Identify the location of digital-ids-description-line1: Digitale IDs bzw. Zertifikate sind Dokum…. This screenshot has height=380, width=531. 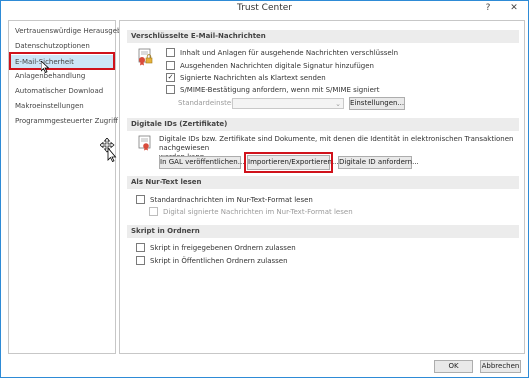
(336, 143).